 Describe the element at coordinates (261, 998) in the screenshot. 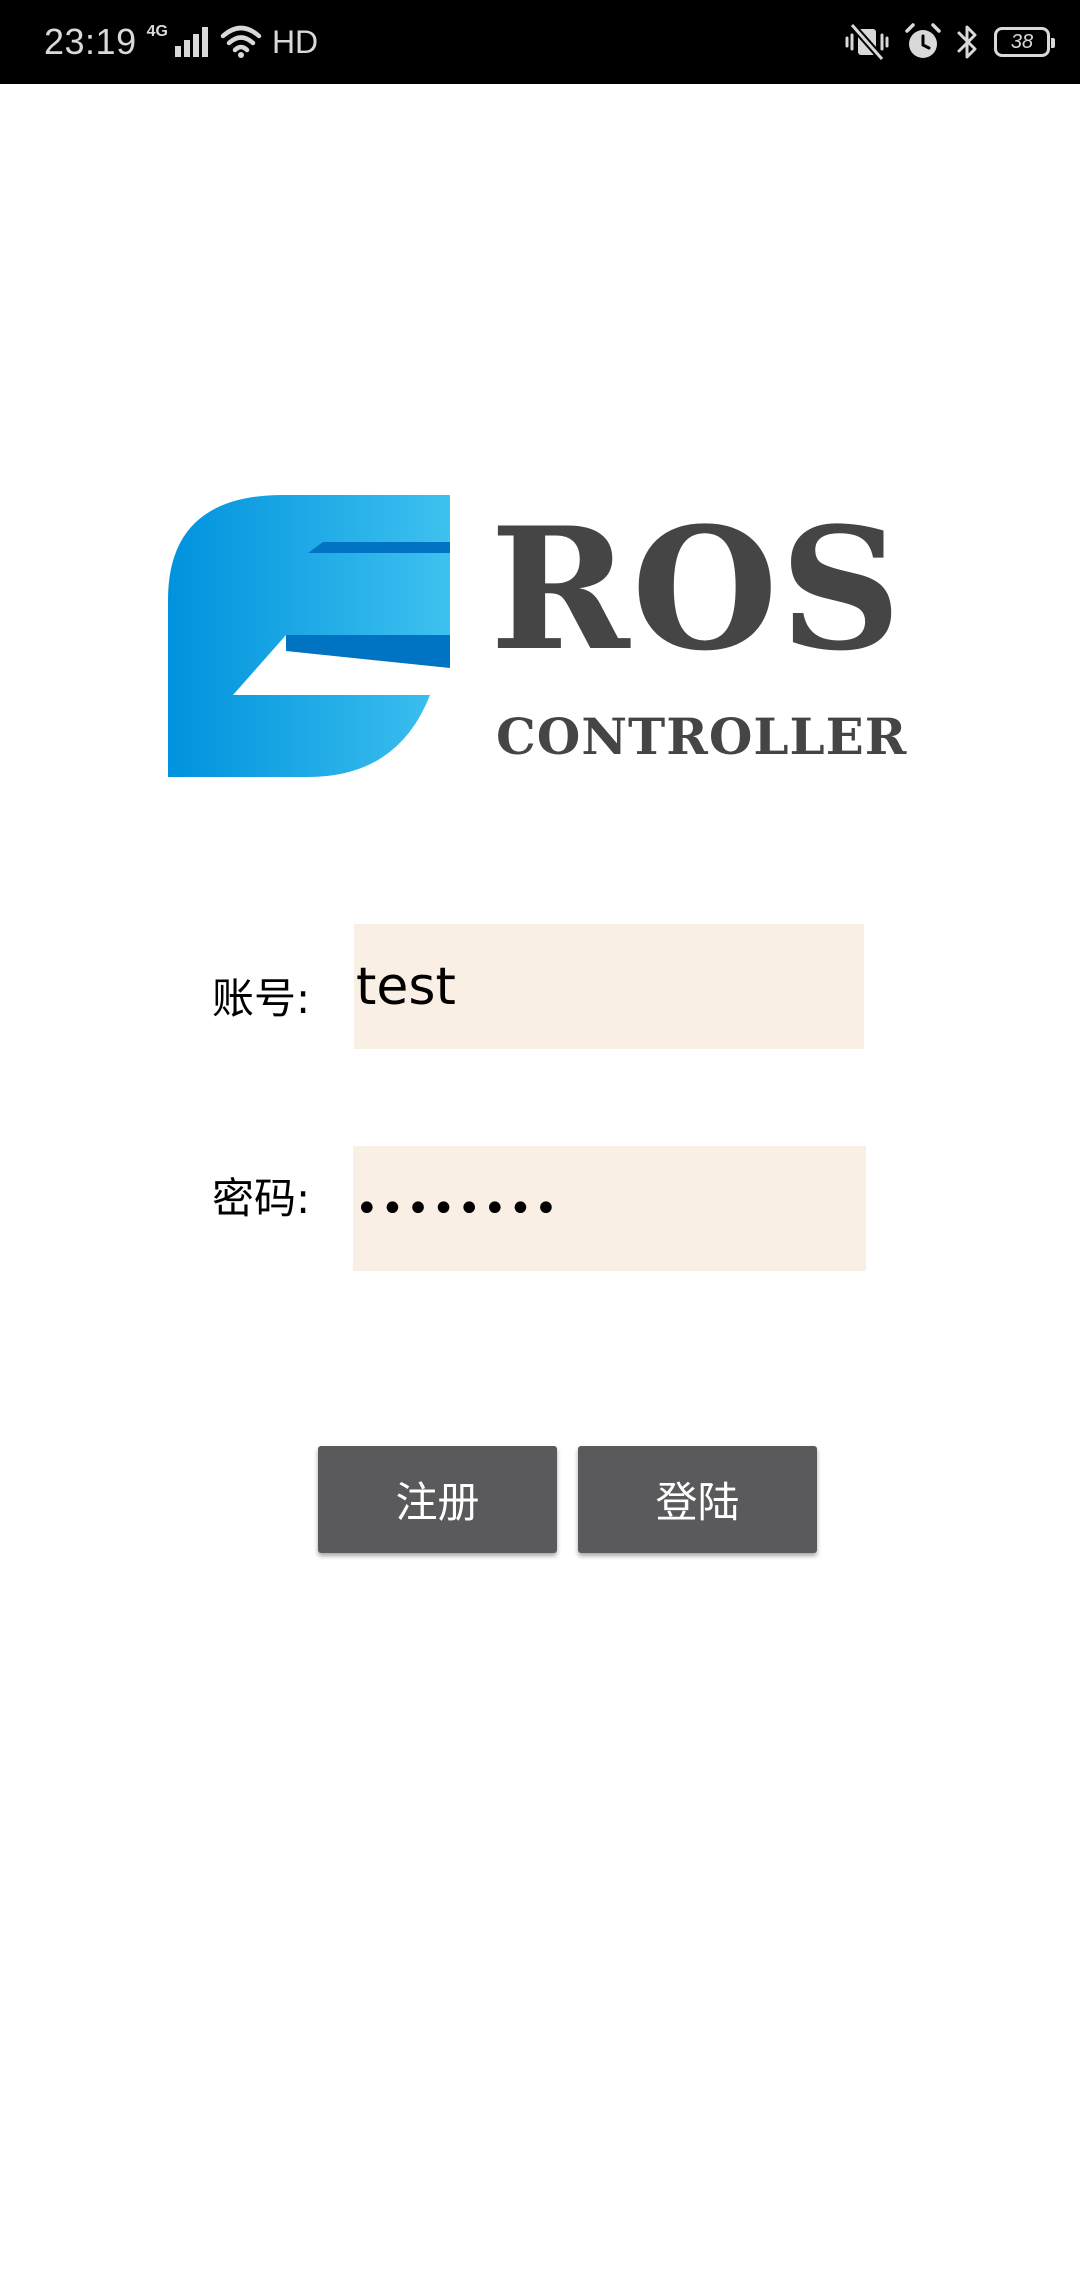

I see `account-label: 账号:` at that location.